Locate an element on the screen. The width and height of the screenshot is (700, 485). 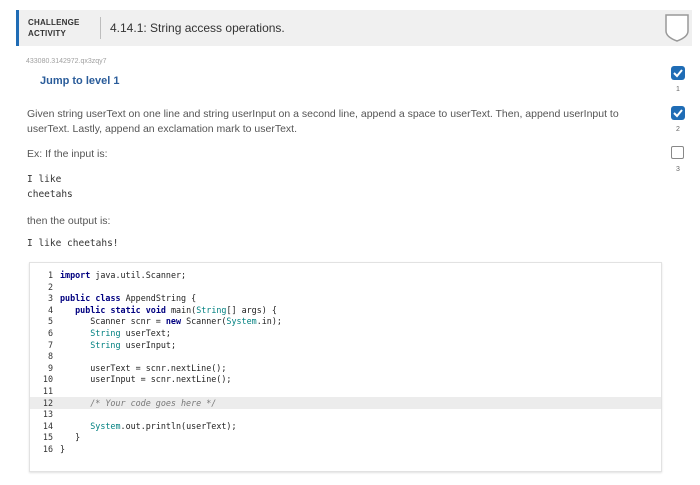
example-output-line: I like cheetahs! is located at coordinates (73, 243).